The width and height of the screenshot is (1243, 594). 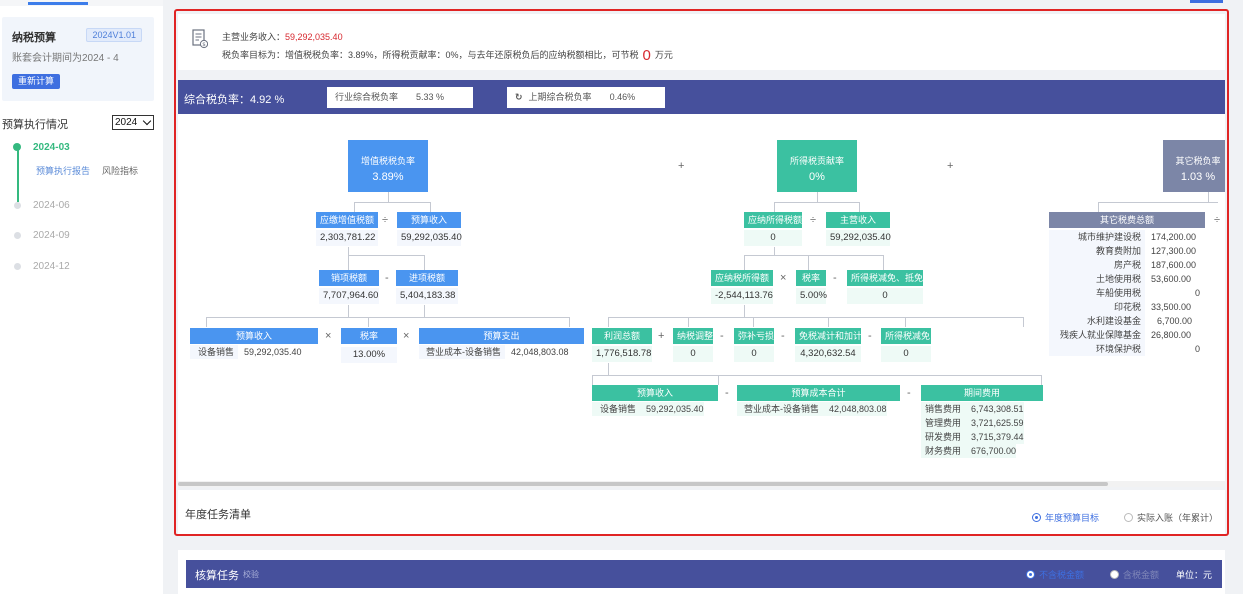 I want to click on it-rate-node: 税率, so click(x=811, y=278).